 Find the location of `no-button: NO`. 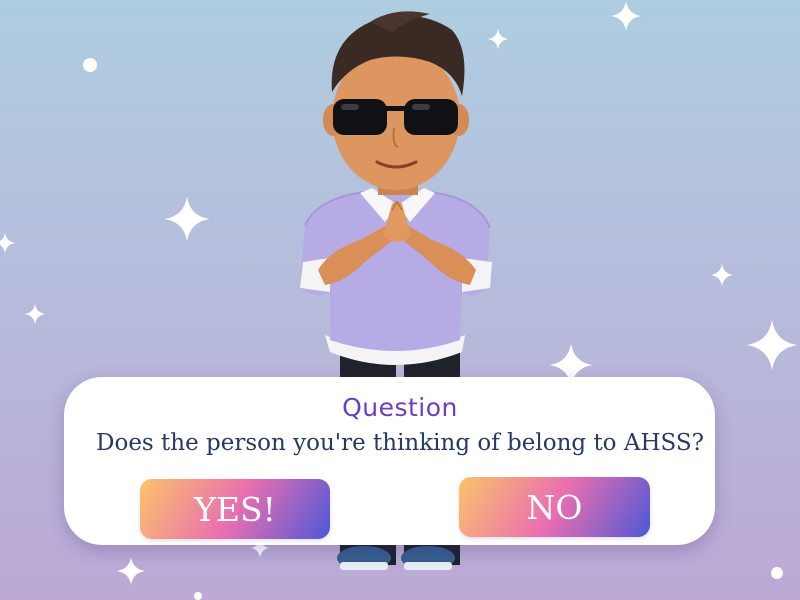

no-button: NO is located at coordinates (554, 507).